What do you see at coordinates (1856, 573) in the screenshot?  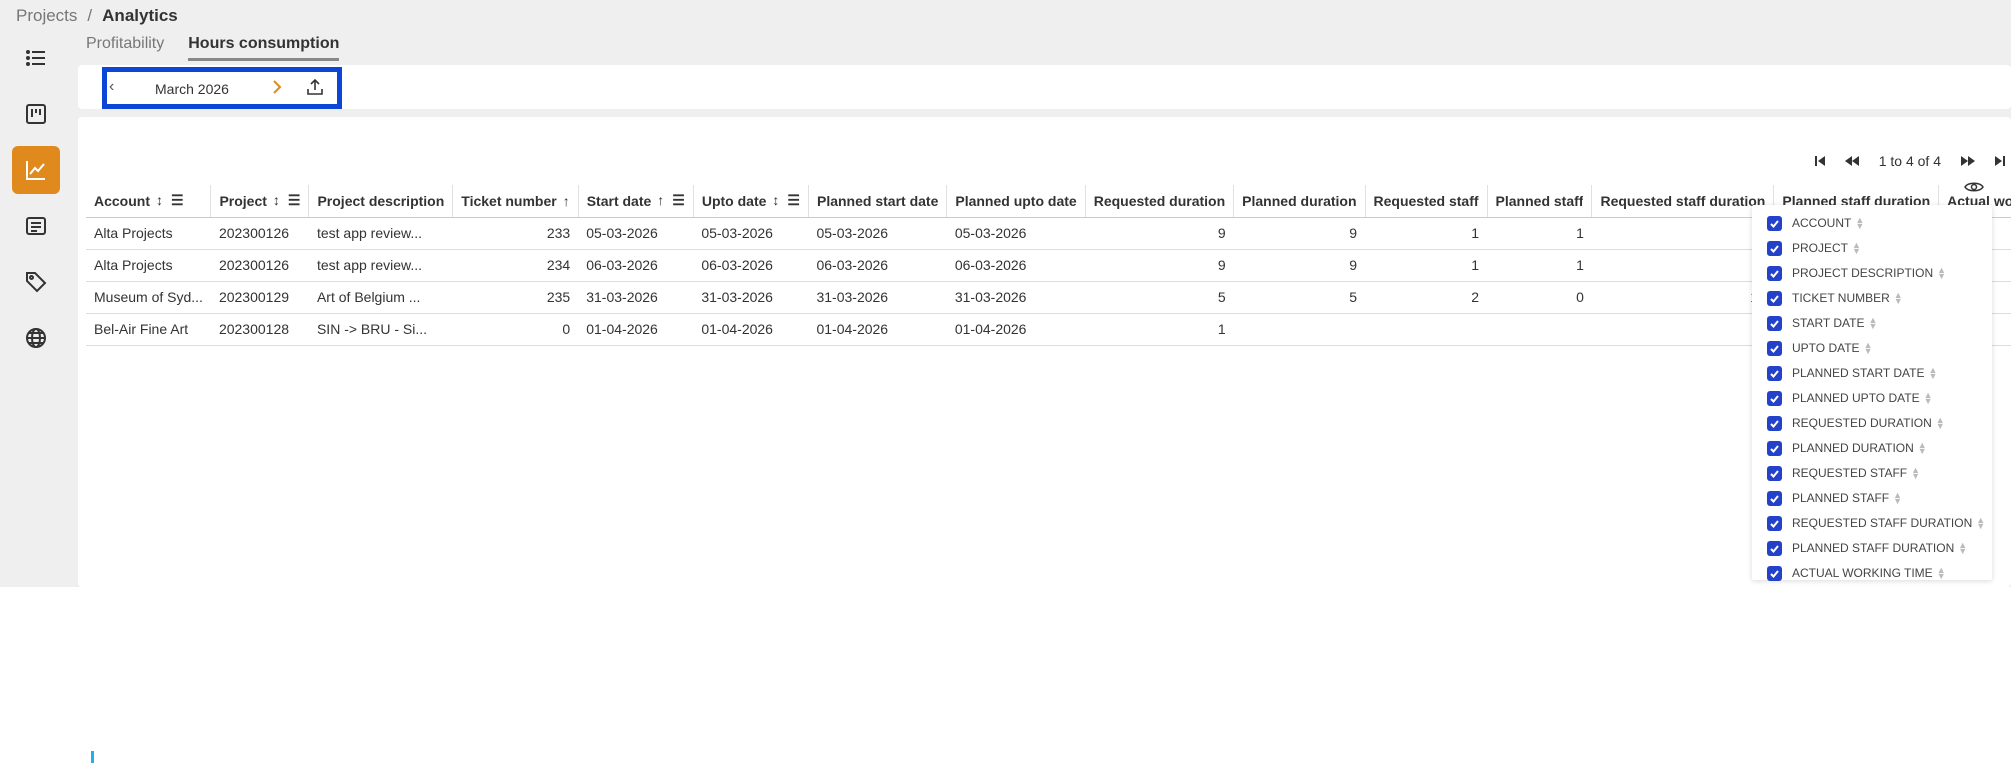 I see `column-toggle-actual-working-time: ACTUAL WORKING TIME ▲ ▼` at bounding box center [1856, 573].